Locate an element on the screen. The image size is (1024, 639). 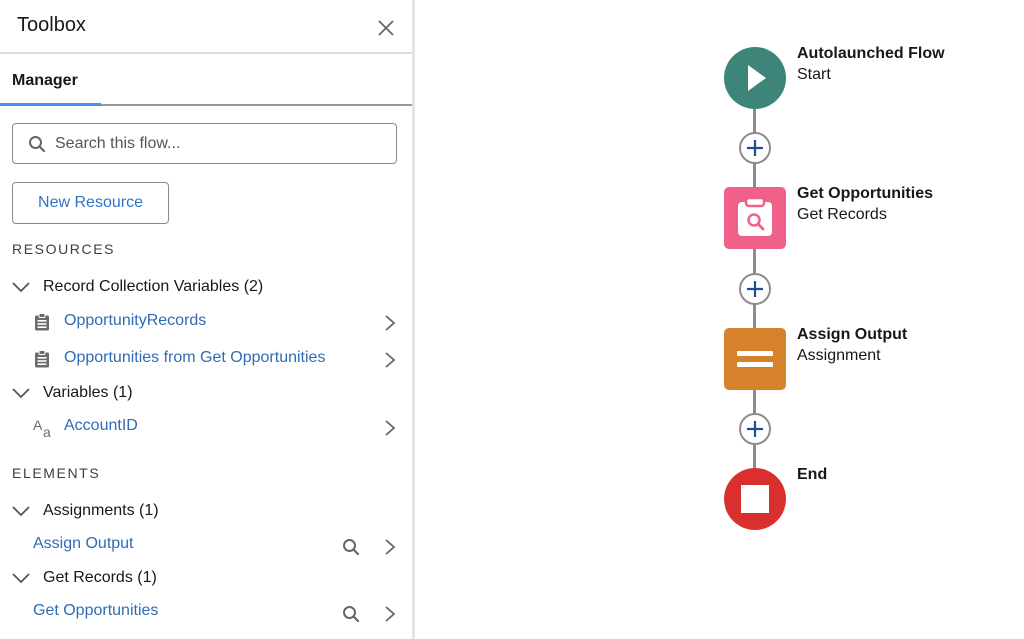
assignment-node-label: Assign Output Assignment is located at coordinates (852, 345).